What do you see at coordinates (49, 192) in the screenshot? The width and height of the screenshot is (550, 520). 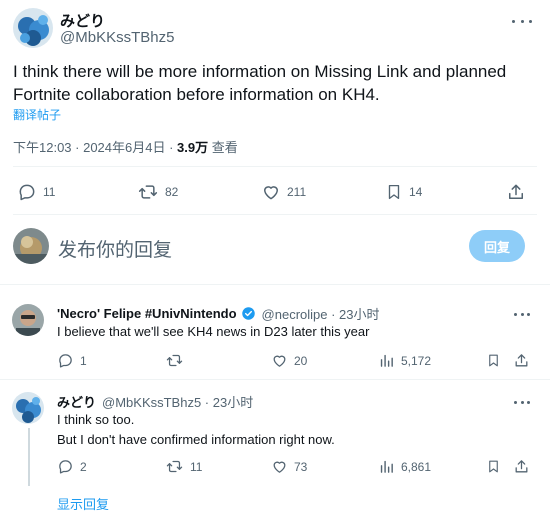 I see `main-reply-count: 11` at bounding box center [49, 192].